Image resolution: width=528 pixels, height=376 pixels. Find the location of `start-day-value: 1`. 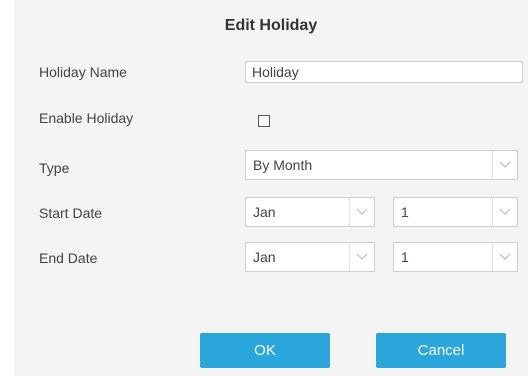

start-day-value: 1 is located at coordinates (405, 212).